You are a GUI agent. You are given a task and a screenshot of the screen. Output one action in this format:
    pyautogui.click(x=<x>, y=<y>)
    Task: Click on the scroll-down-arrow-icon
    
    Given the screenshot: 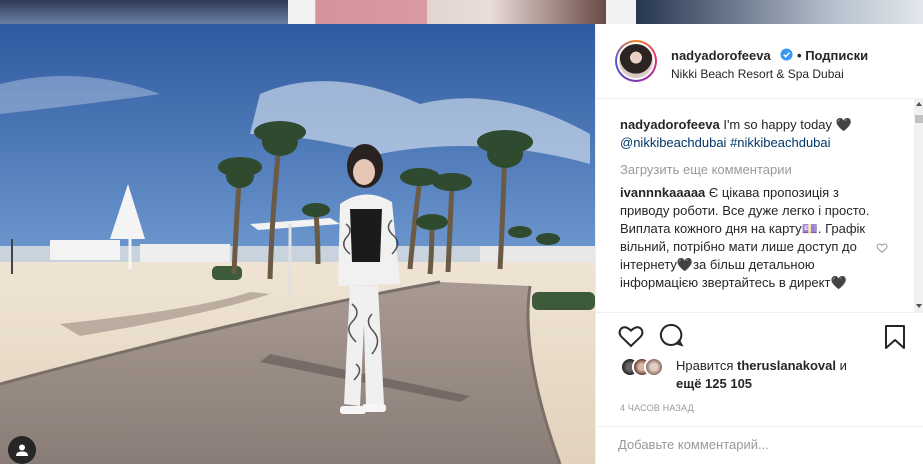 What is the action you would take?
    pyautogui.click(x=919, y=306)
    